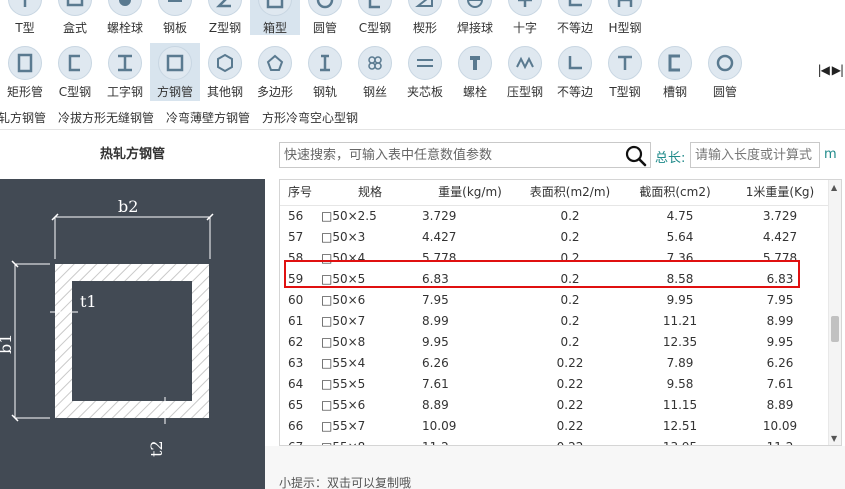 Image resolution: width=845 pixels, height=489 pixels. What do you see at coordinates (275, 72) in the screenshot?
I see `row2-tool-5: 多边形` at bounding box center [275, 72].